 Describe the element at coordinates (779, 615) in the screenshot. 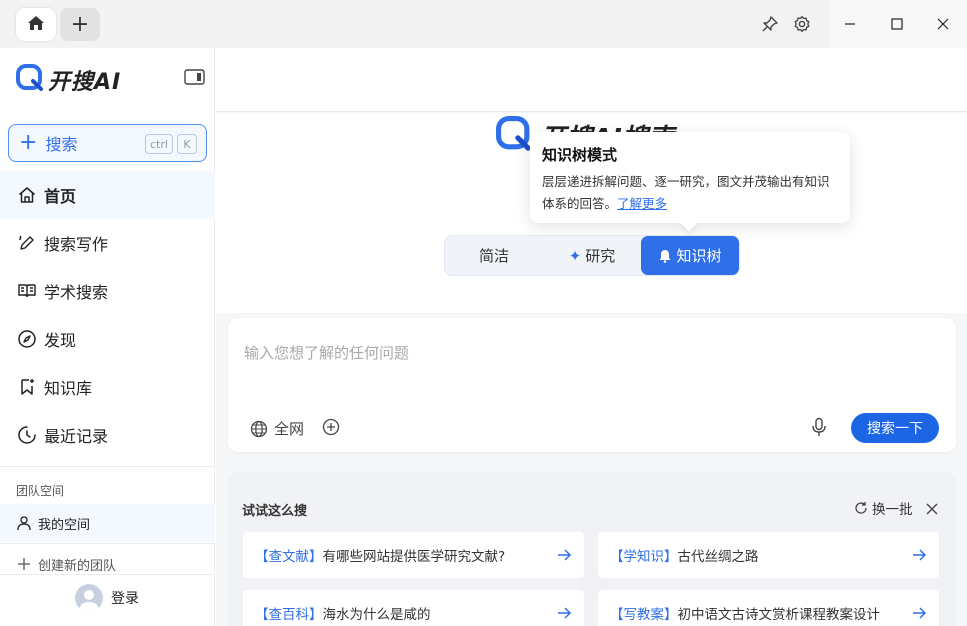

I see `suggestion-text: 初中语文古诗文赏析课程教案设计` at that location.